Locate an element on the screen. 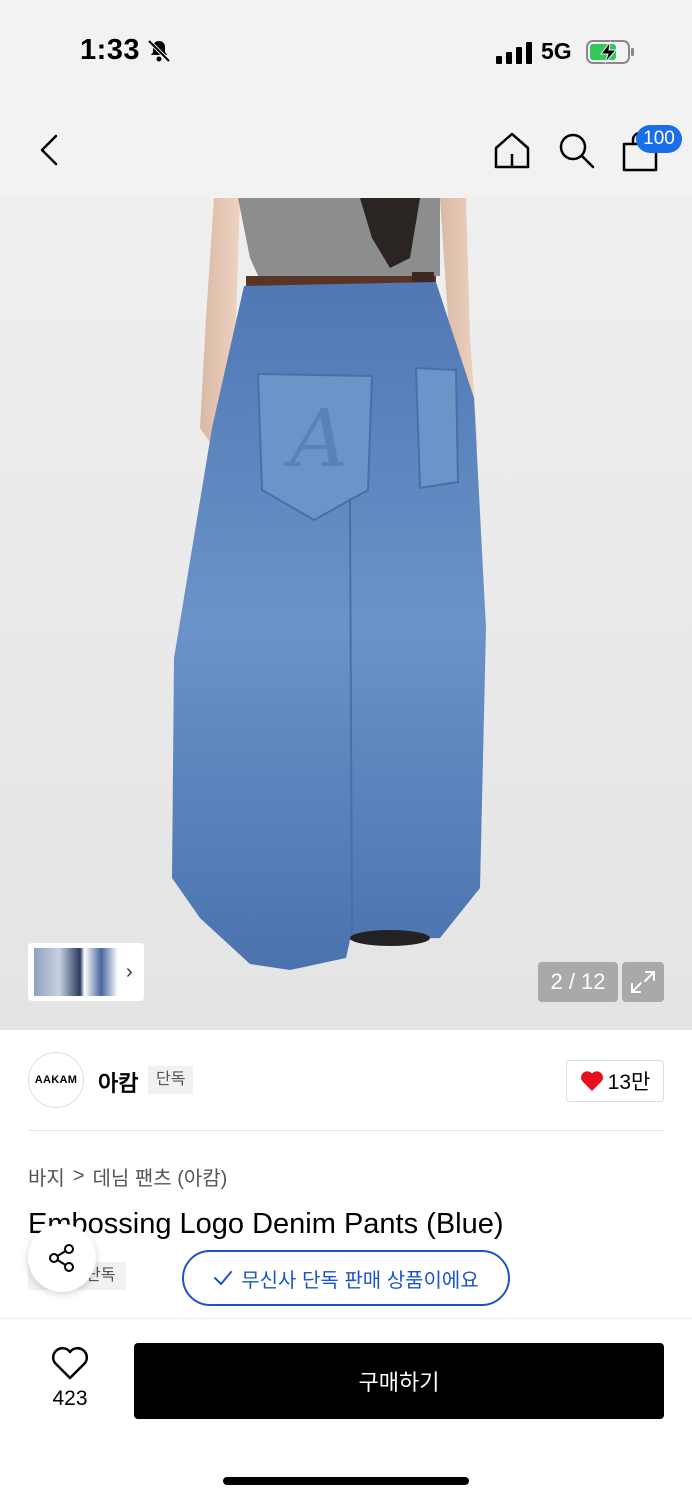 The width and height of the screenshot is (692, 1500). status-time: 1:33 is located at coordinates (110, 50).